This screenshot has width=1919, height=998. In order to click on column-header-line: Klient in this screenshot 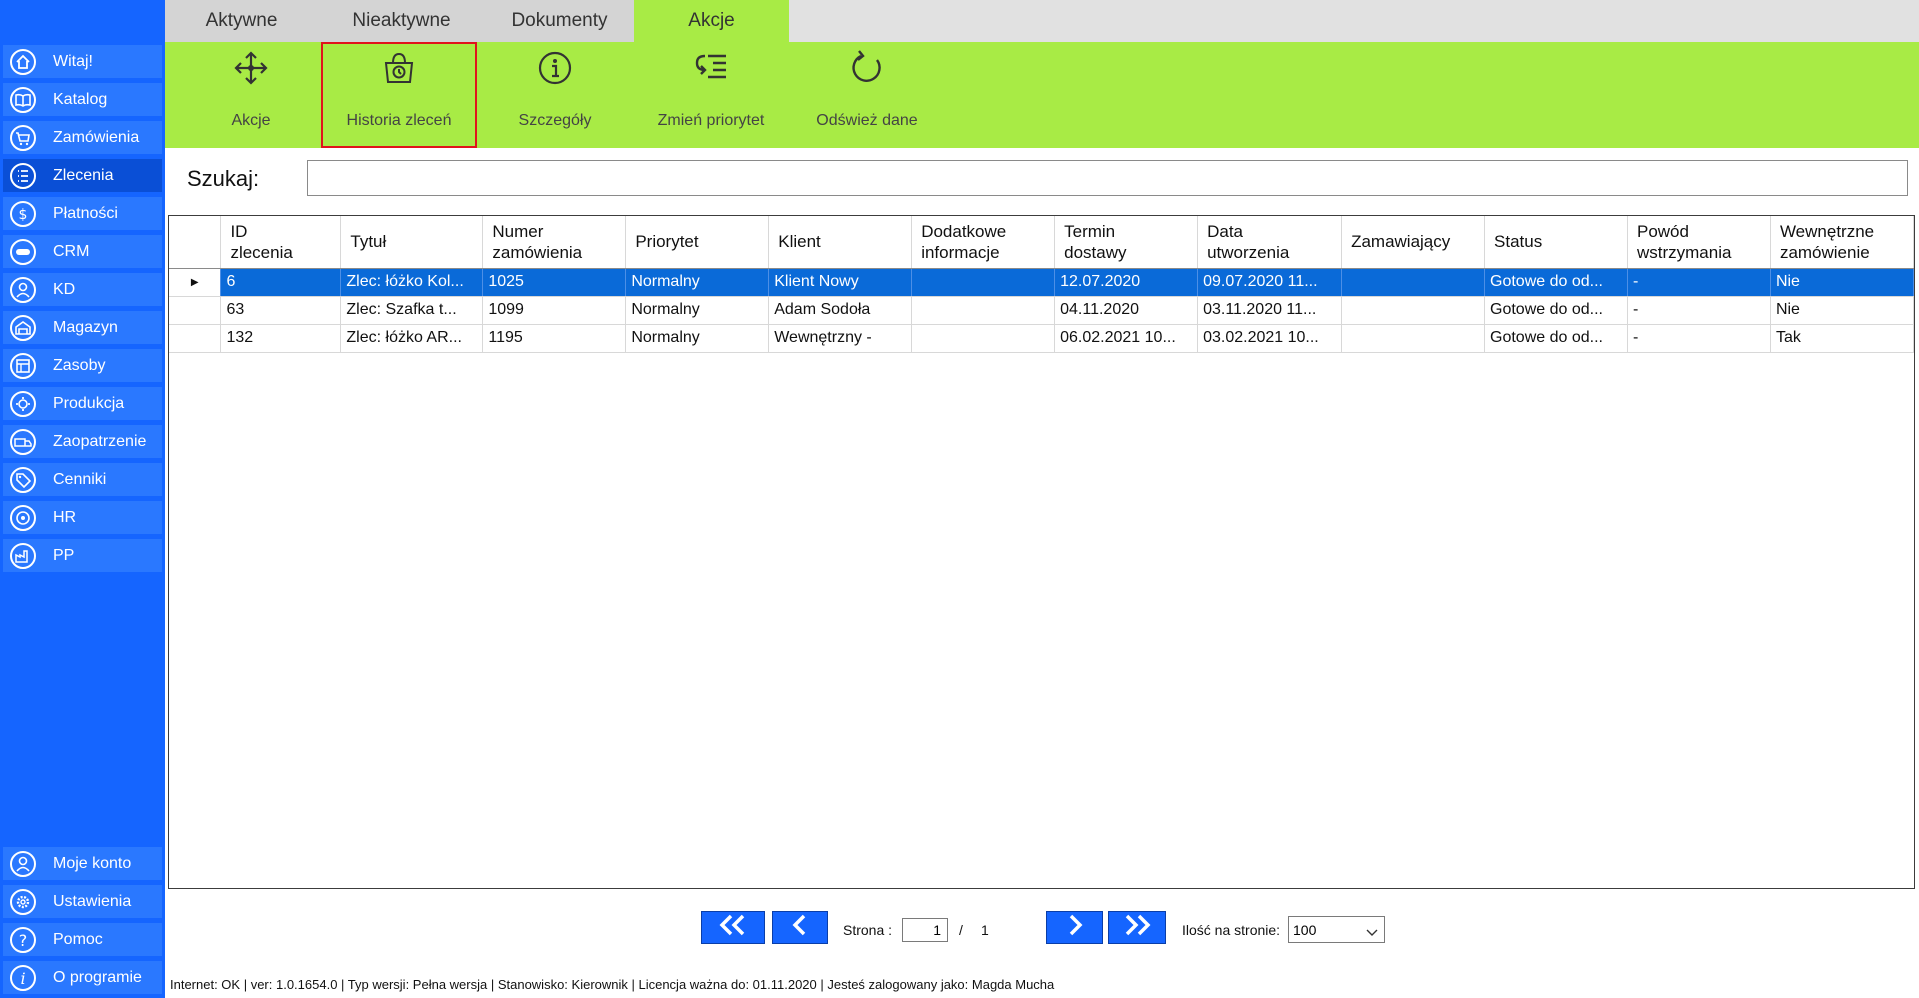, I will do `click(799, 242)`.